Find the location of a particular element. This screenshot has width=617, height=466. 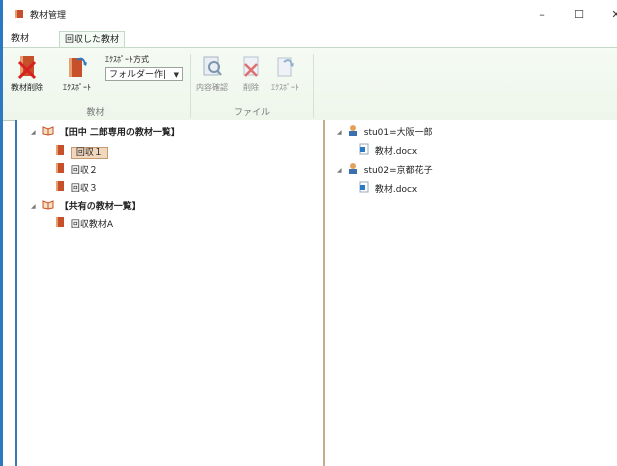

tree-group-personal: ◢ 【田中 二郎専用の教材一覧】 is located at coordinates (105, 131).